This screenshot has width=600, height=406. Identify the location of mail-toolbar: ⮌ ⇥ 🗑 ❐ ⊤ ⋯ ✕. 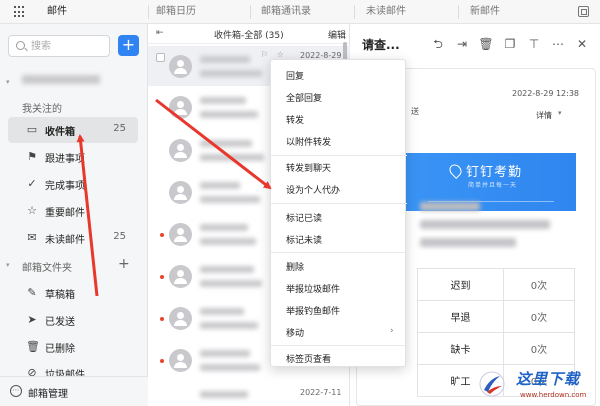
(515, 44).